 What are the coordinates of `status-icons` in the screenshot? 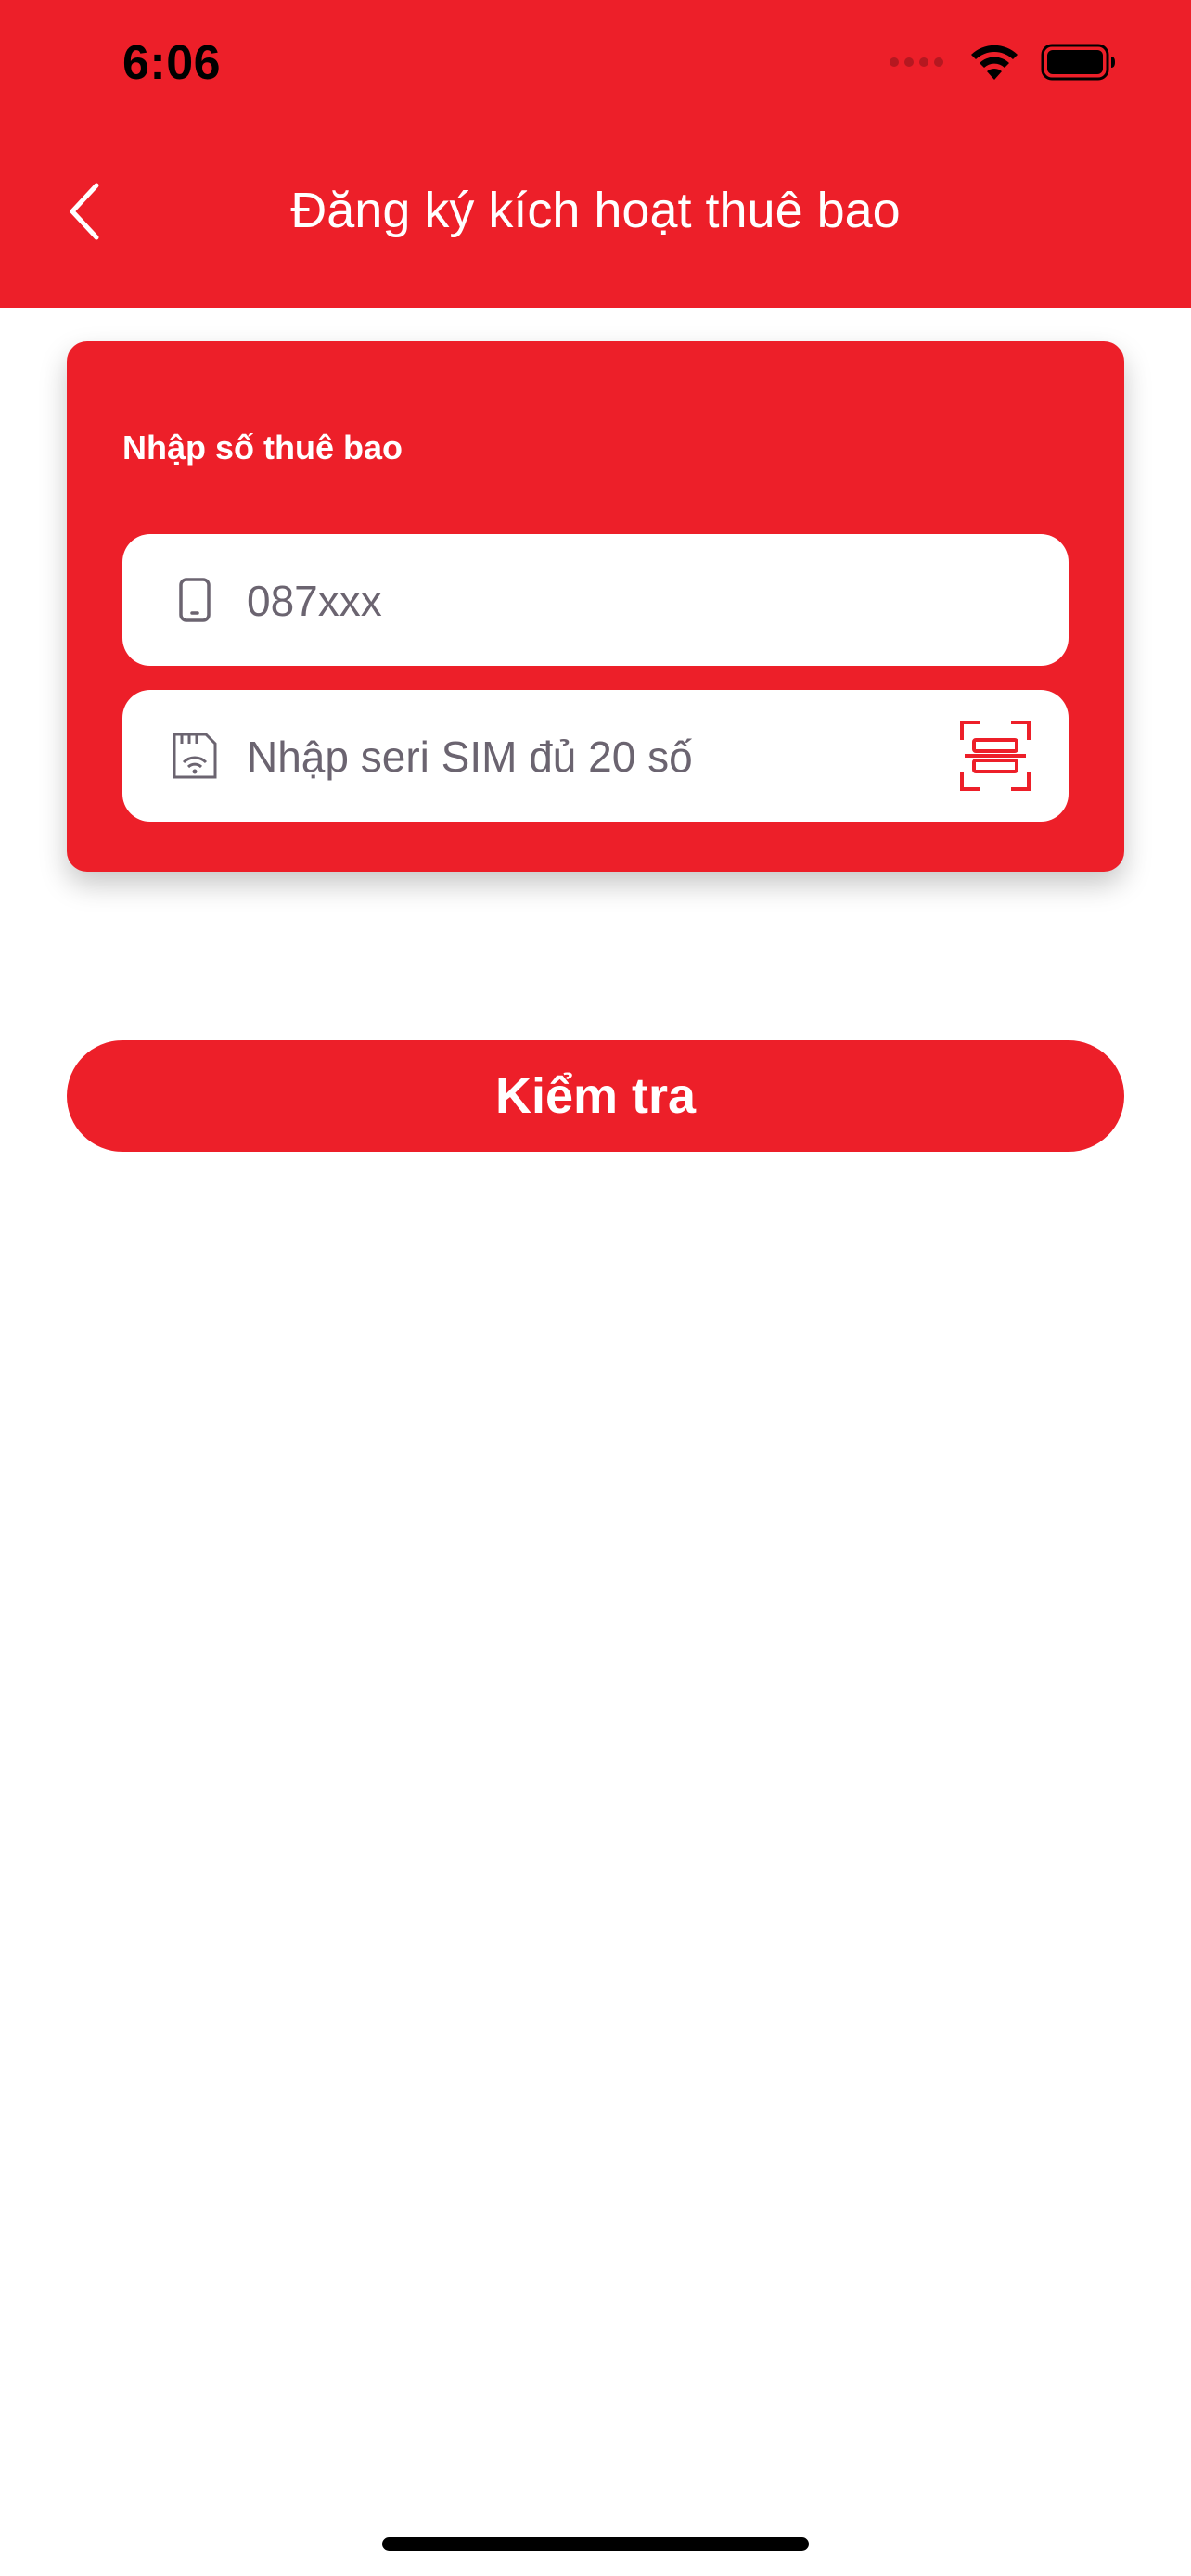 It's located at (1003, 64).